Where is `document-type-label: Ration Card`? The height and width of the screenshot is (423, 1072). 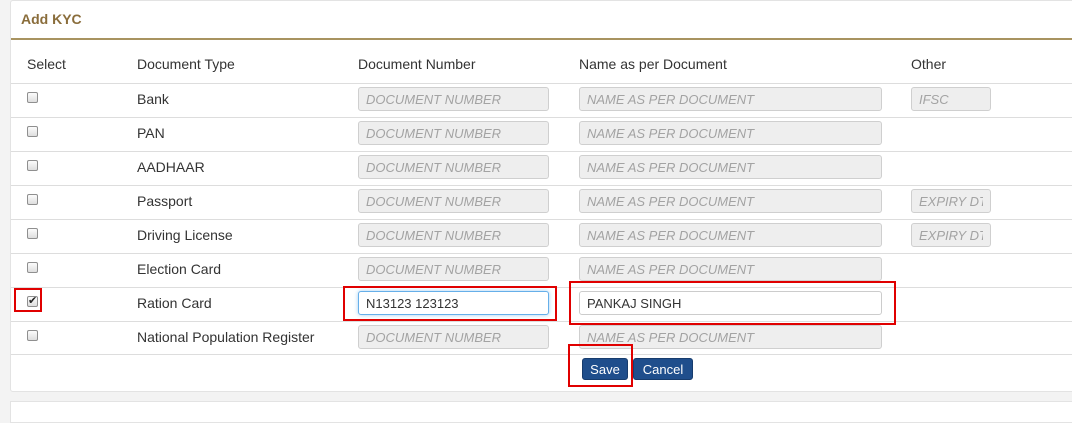
document-type-label: Ration Card is located at coordinates (174, 303).